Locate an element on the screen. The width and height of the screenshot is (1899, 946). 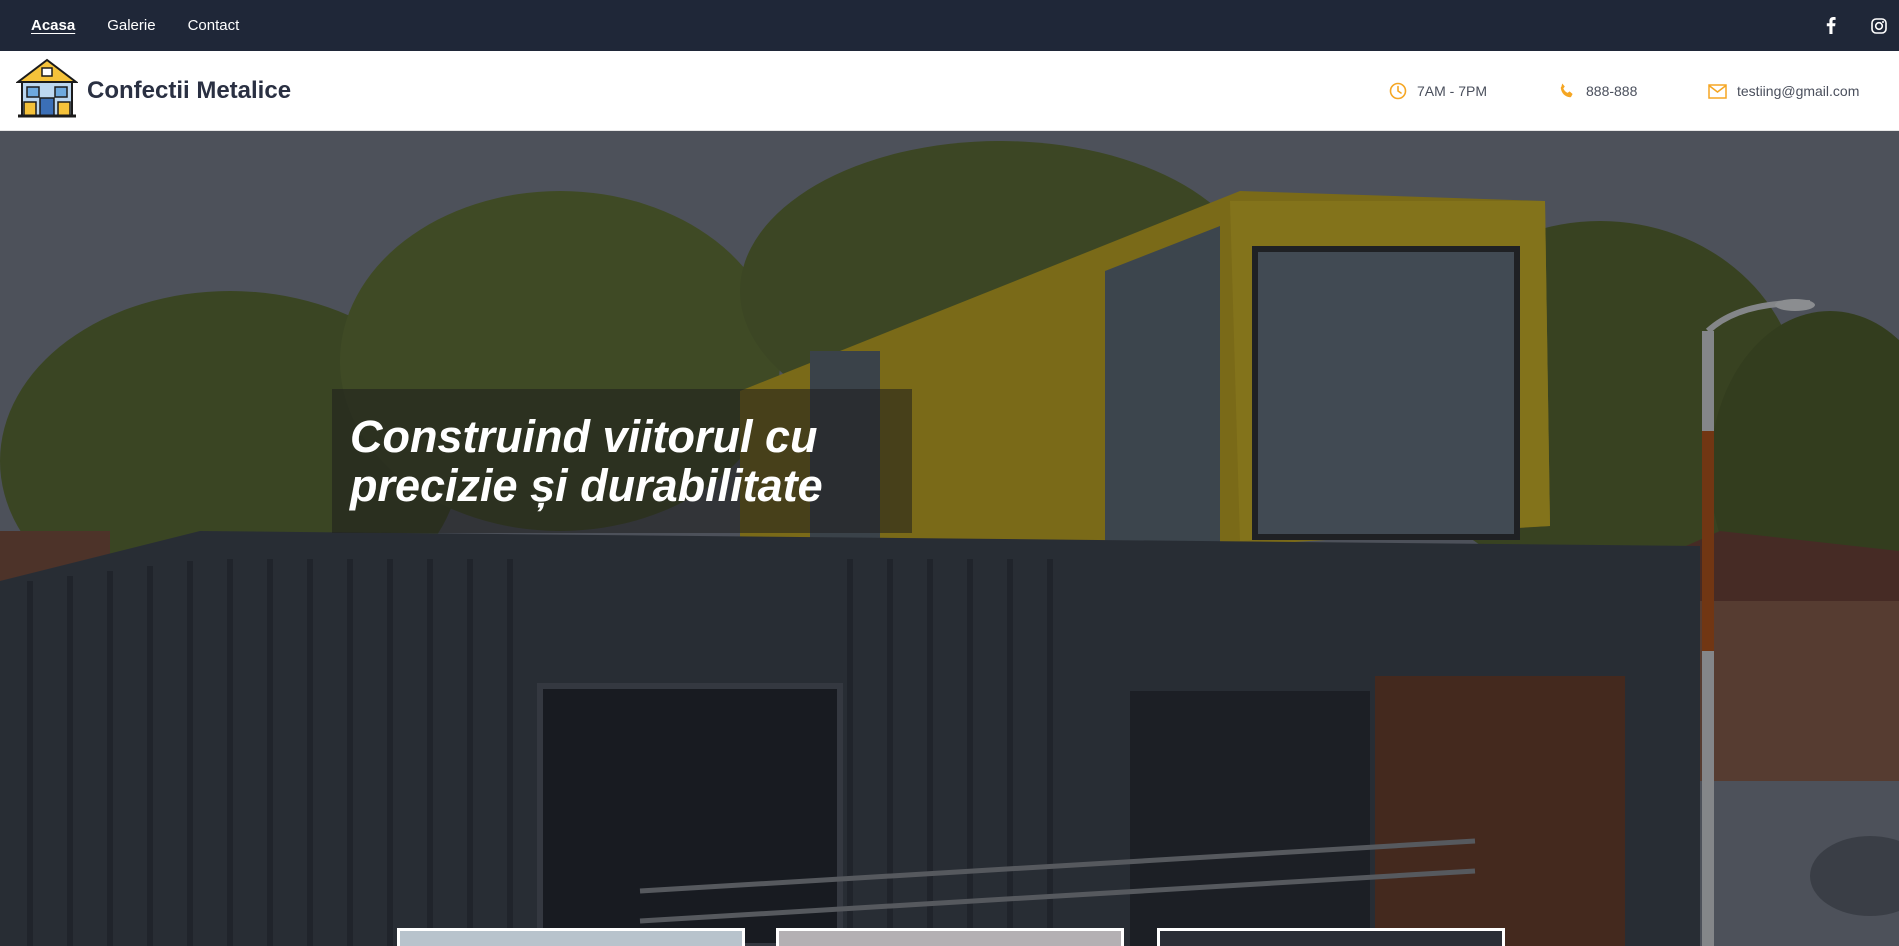
phone-contact: 888-888 is located at coordinates (1597, 91).